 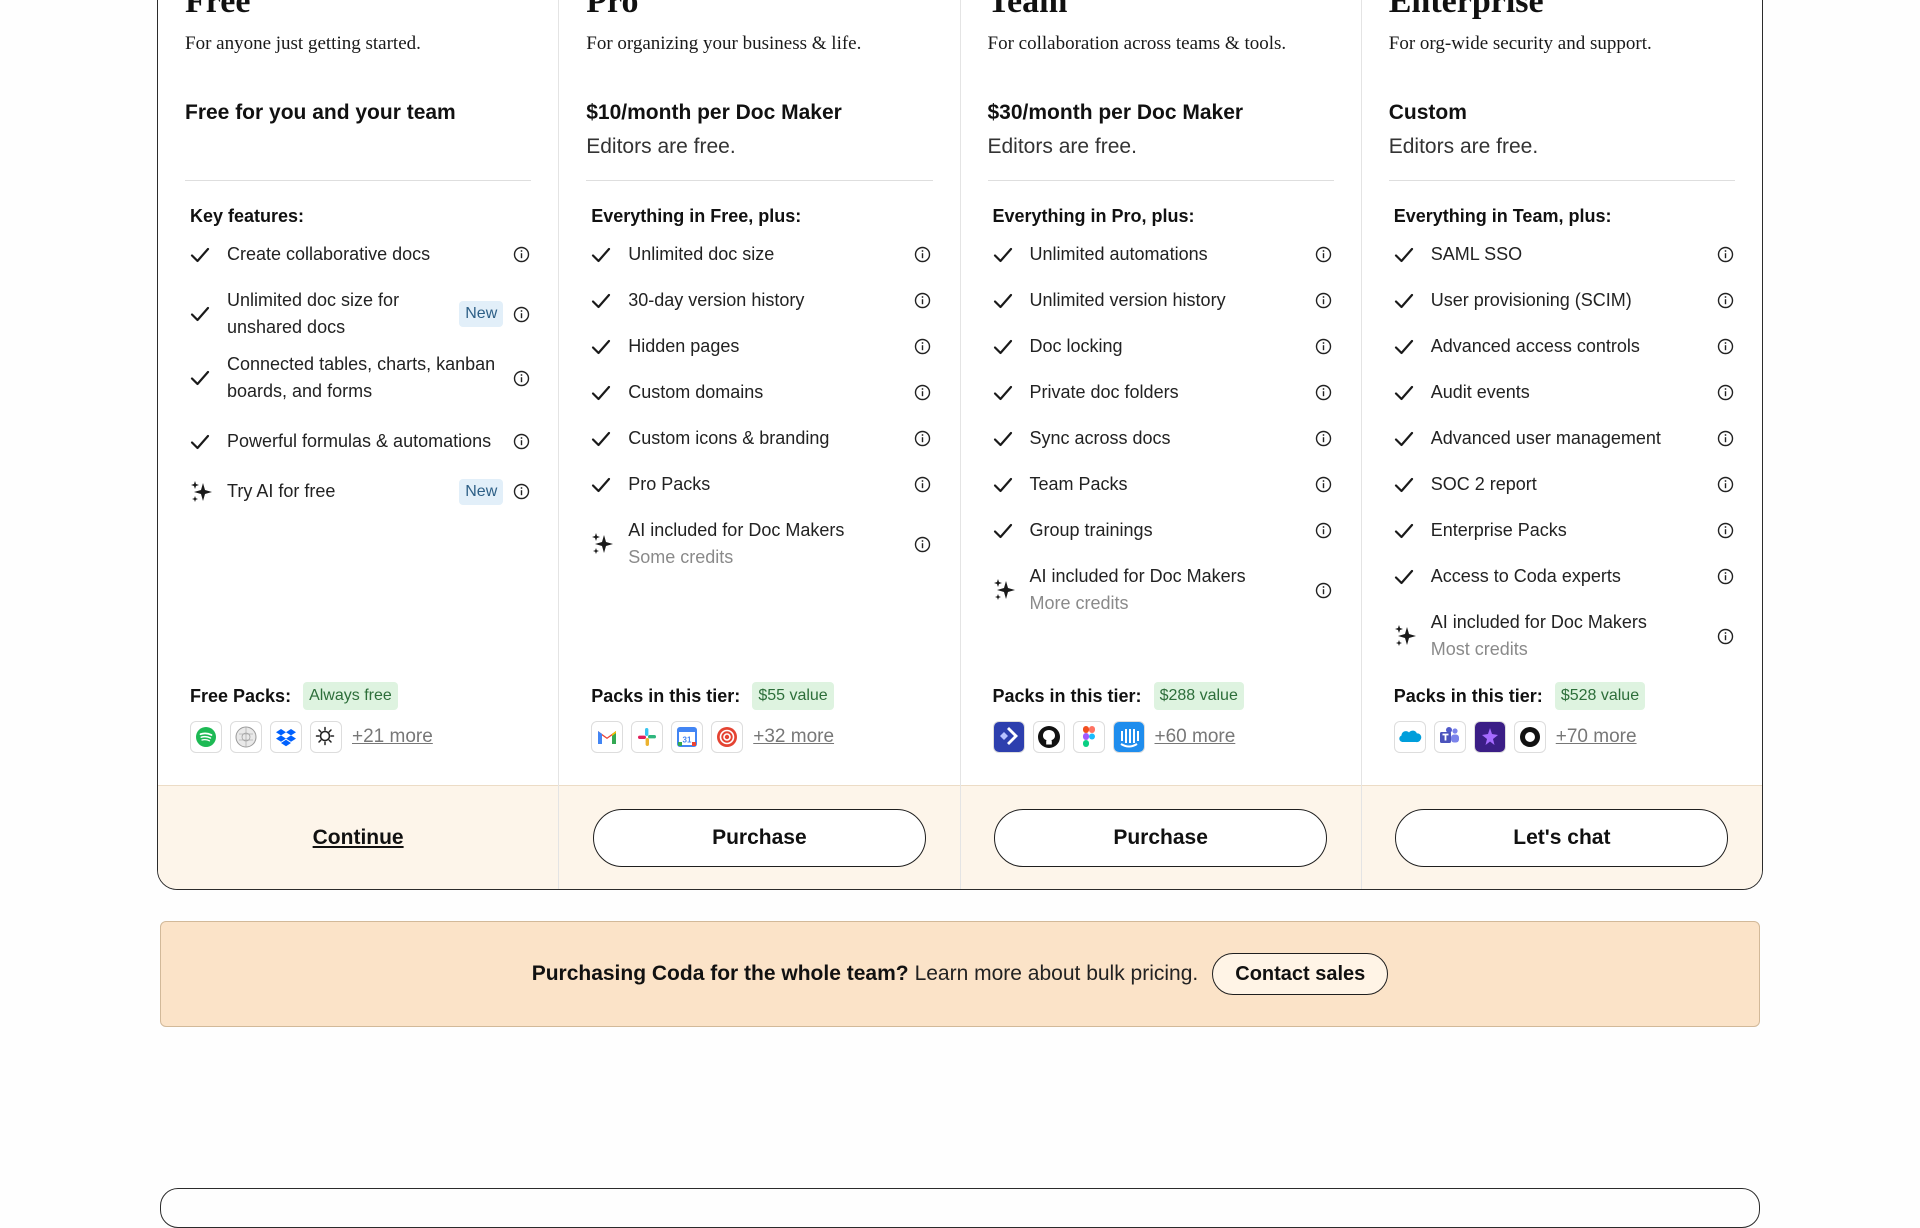 What do you see at coordinates (1048, 737) in the screenshot?
I see `github-icon` at bounding box center [1048, 737].